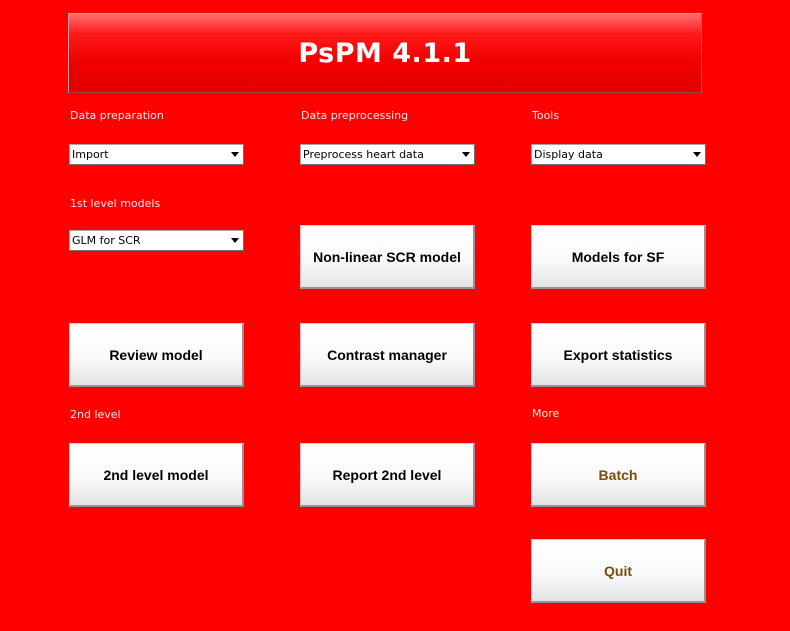 The image size is (790, 631). I want to click on app-title: PsPM 4.1.1, so click(385, 53).